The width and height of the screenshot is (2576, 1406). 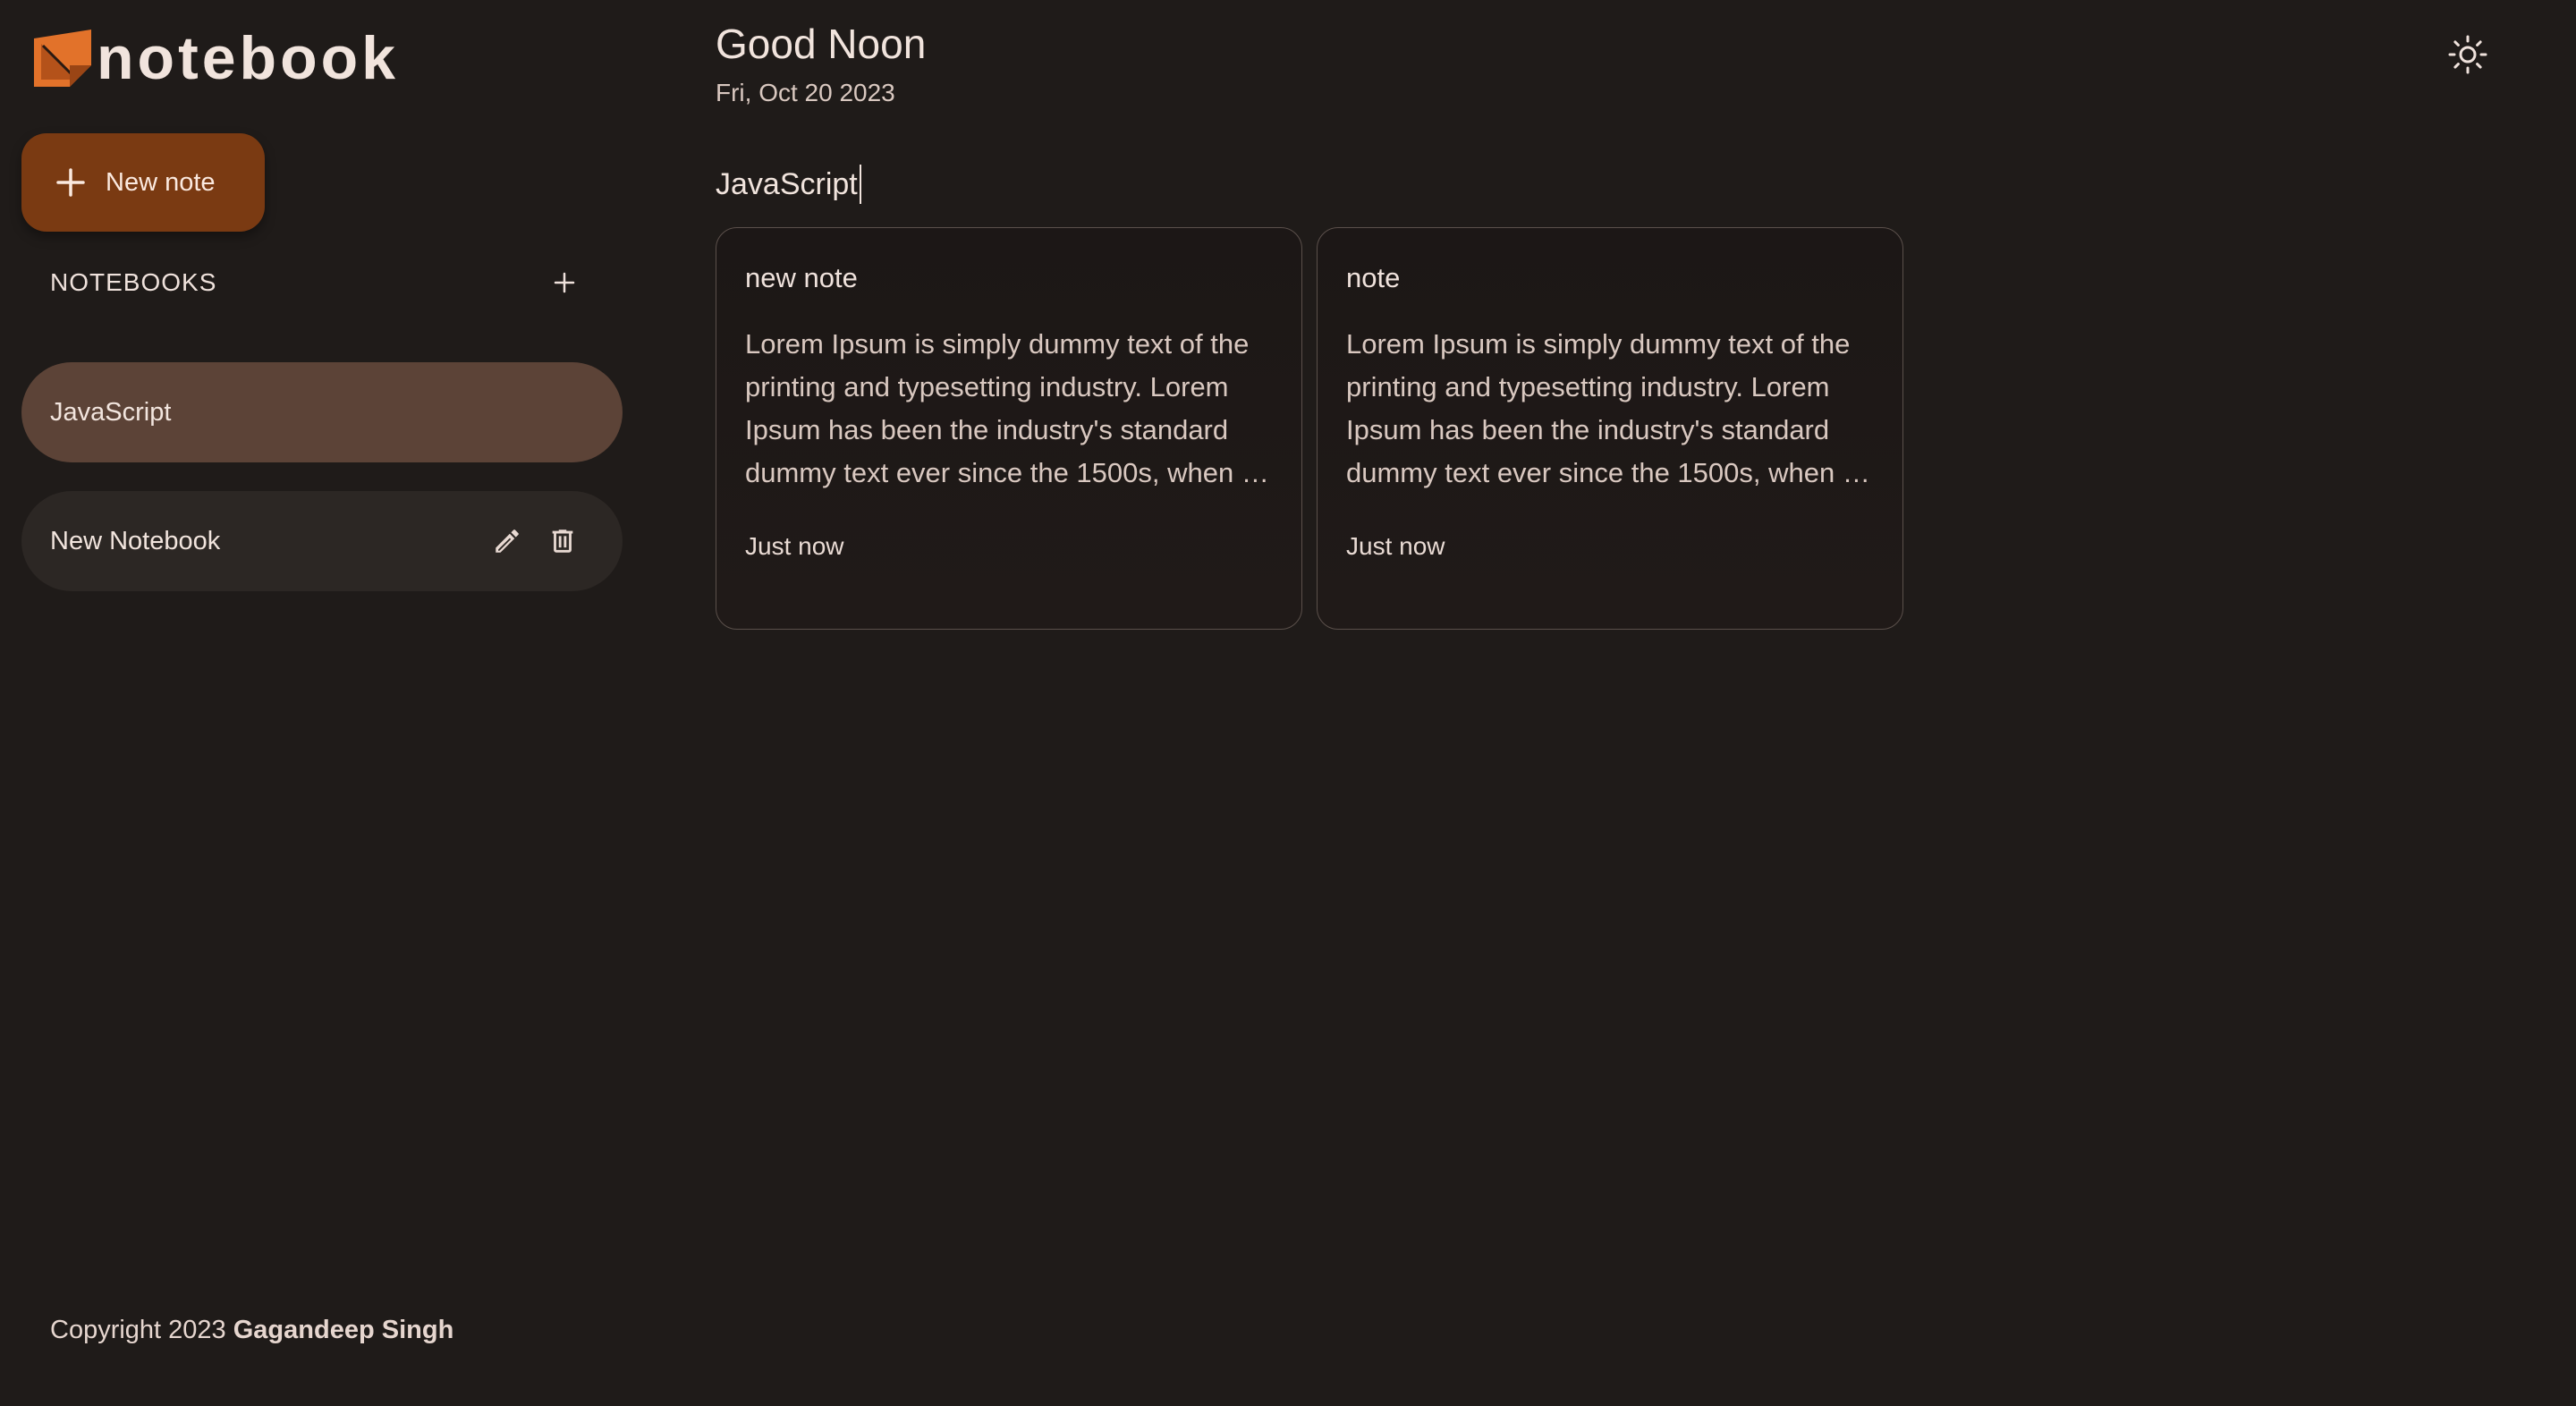 What do you see at coordinates (248, 58) in the screenshot?
I see `logo-text: notebook` at bounding box center [248, 58].